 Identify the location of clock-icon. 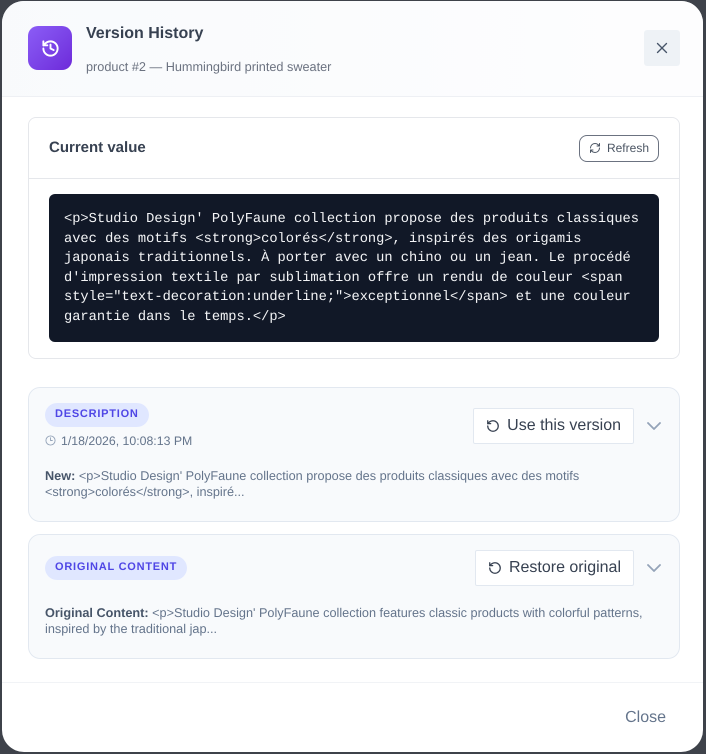
(50, 440).